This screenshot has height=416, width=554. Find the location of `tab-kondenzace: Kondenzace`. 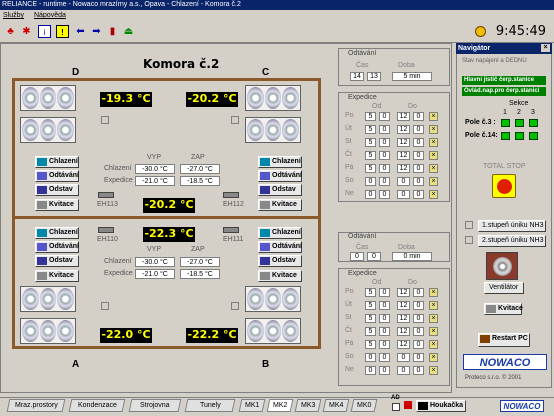

tab-kondenzace: Kondenzace is located at coordinates (97, 405).